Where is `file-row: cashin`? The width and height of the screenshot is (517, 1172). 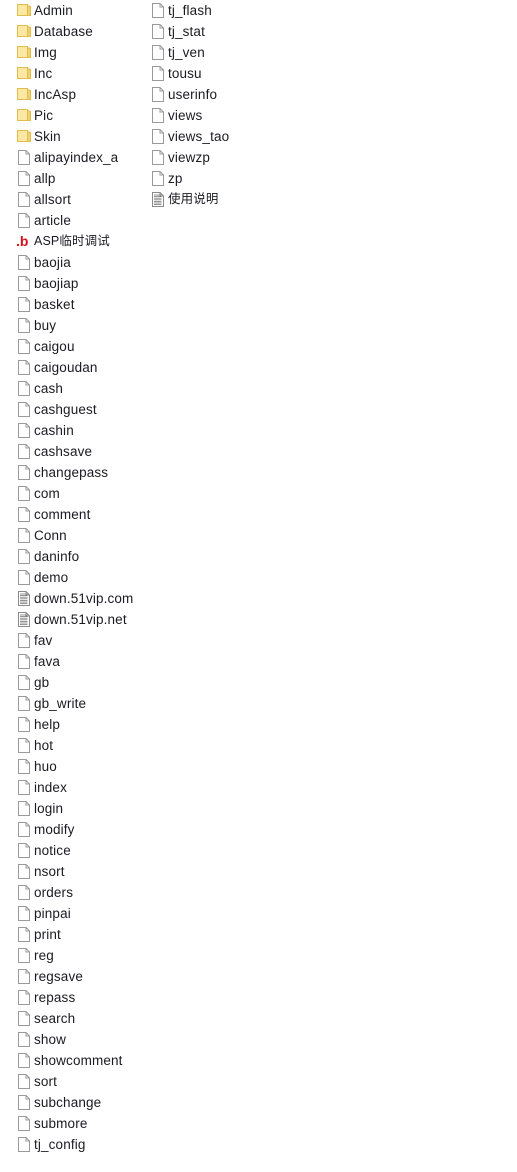
file-row: cashin is located at coordinates (66, 430).